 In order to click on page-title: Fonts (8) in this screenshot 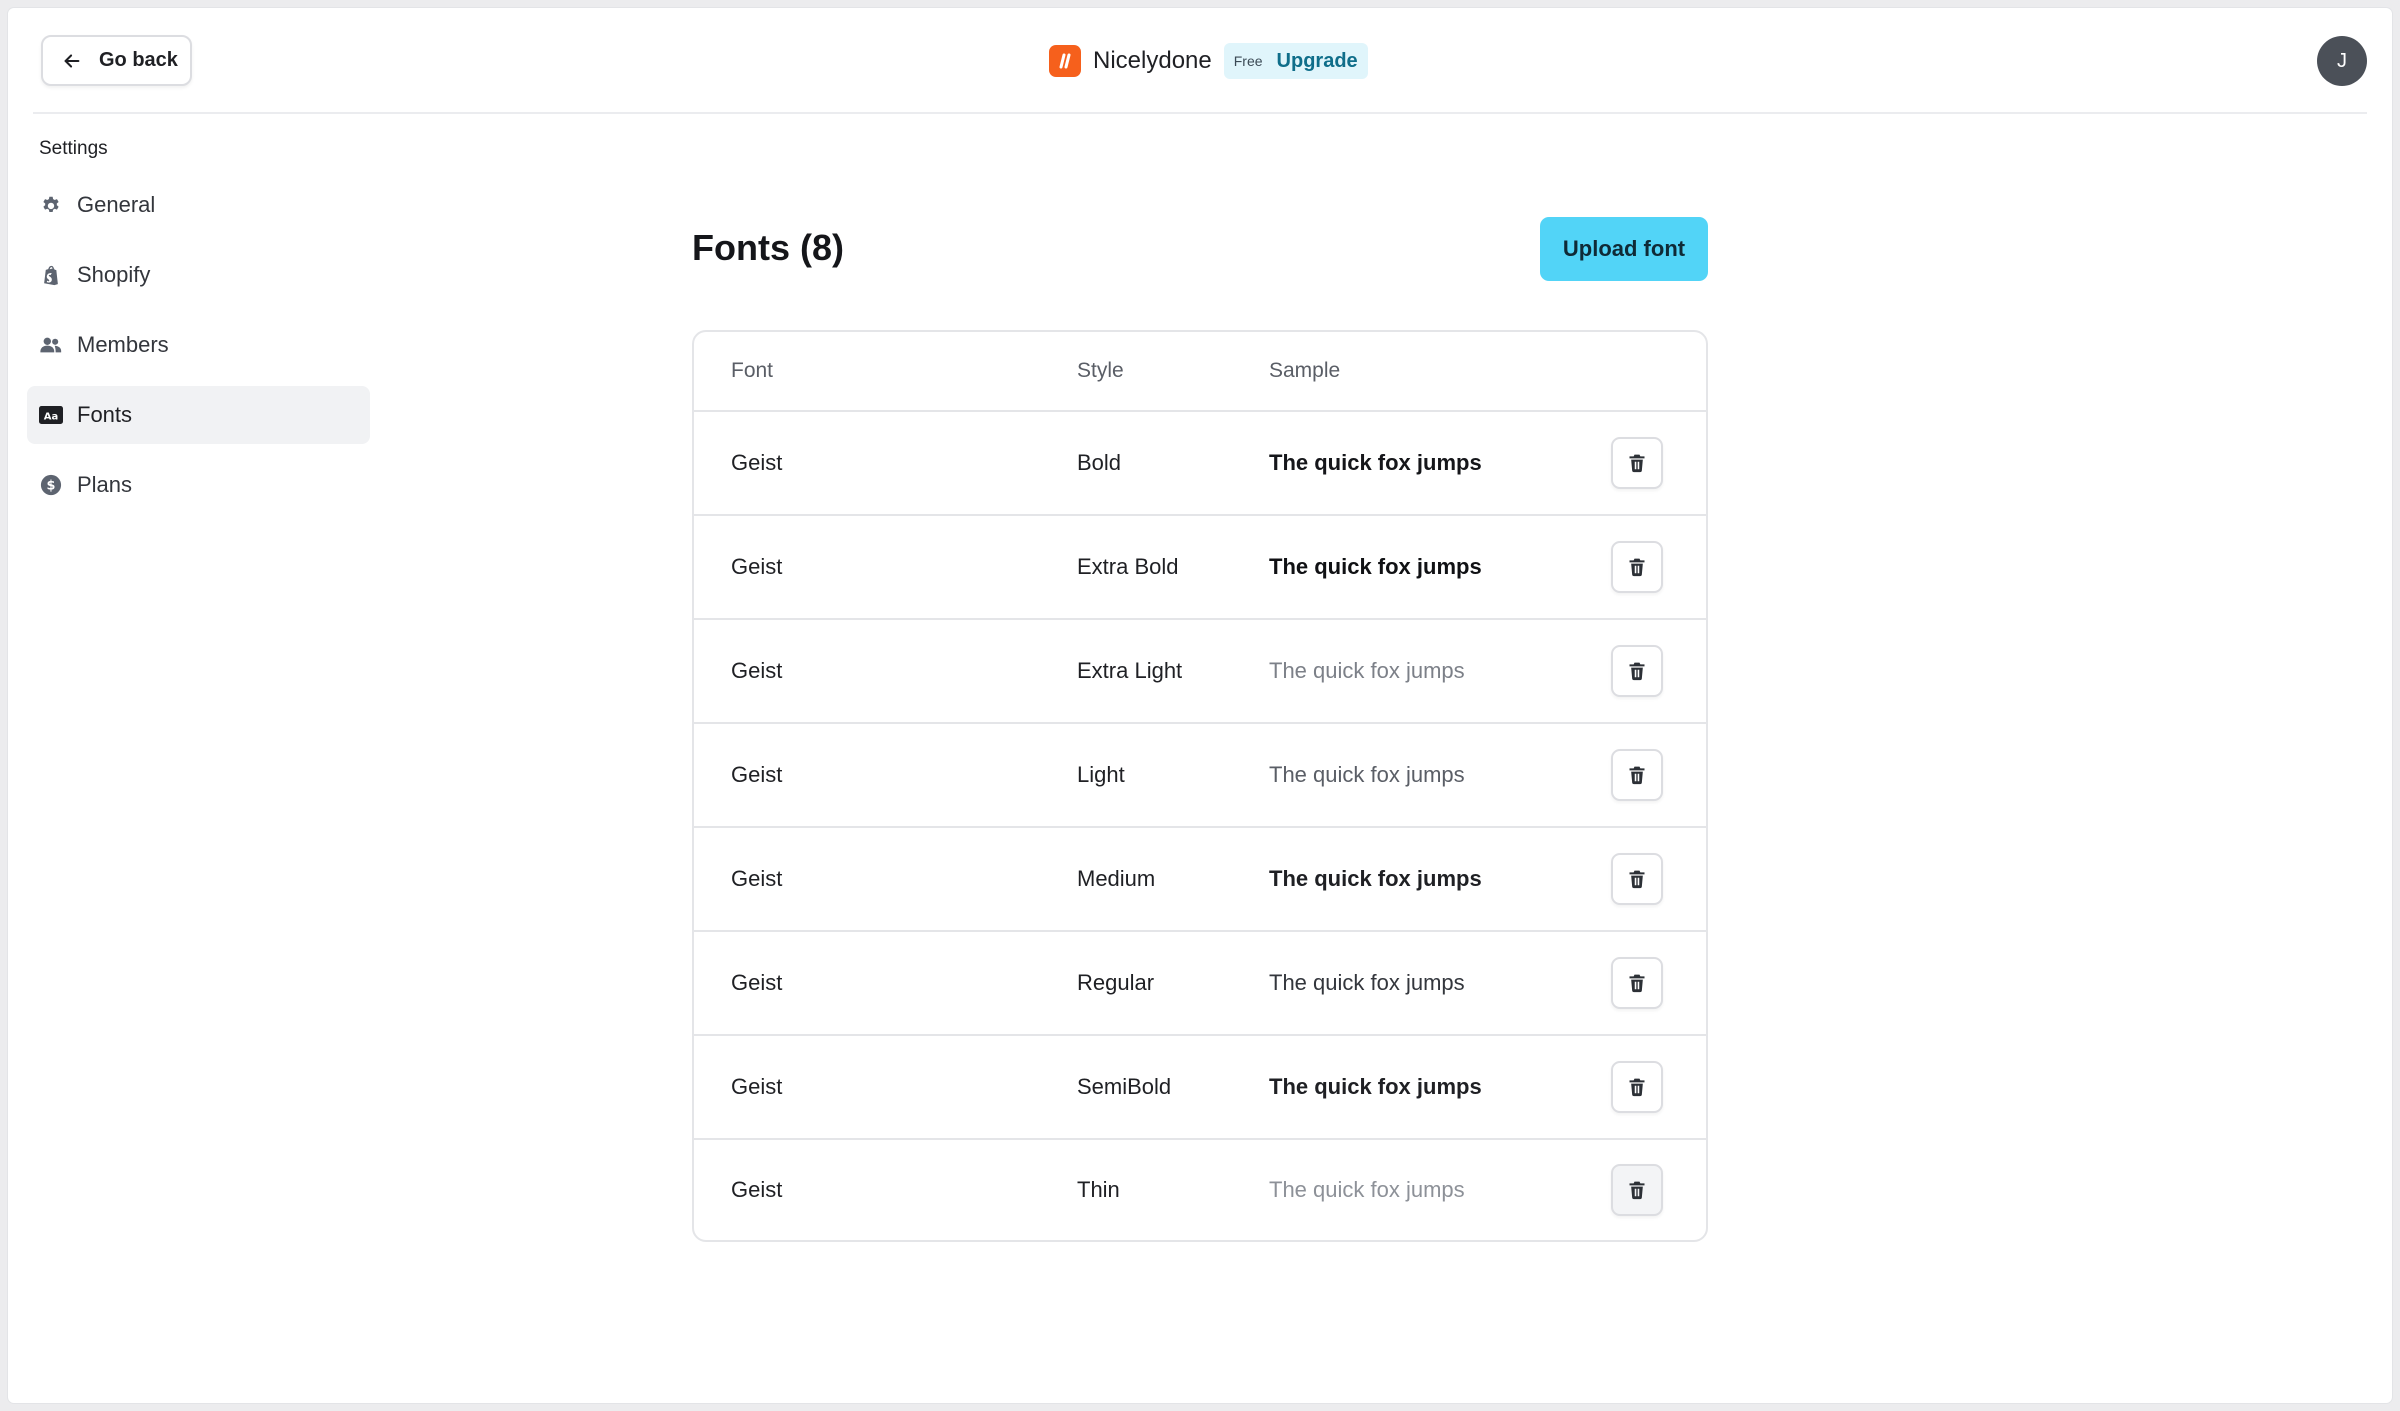, I will do `click(768, 247)`.